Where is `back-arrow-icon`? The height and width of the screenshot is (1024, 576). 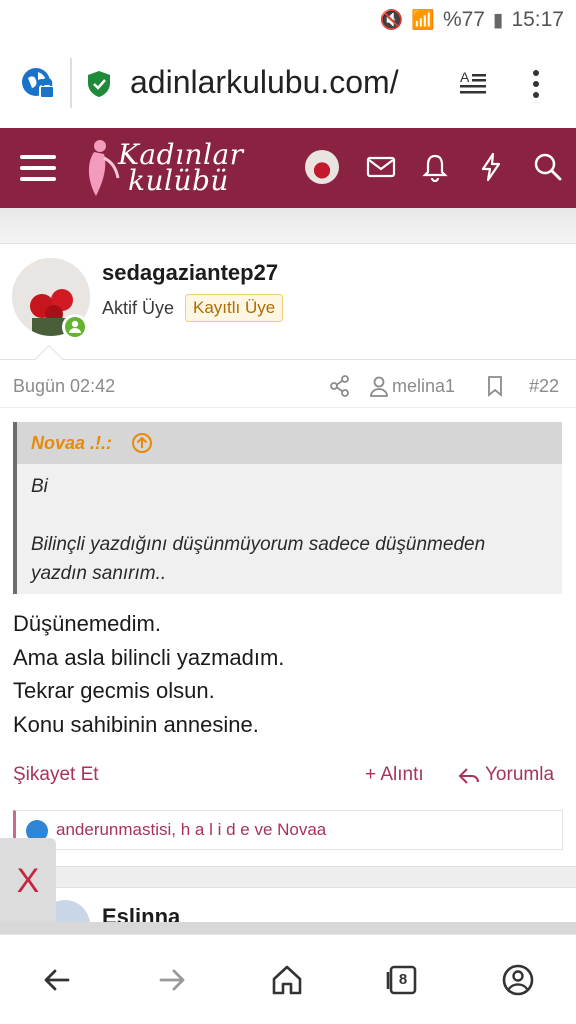
back-arrow-icon is located at coordinates (57, 980).